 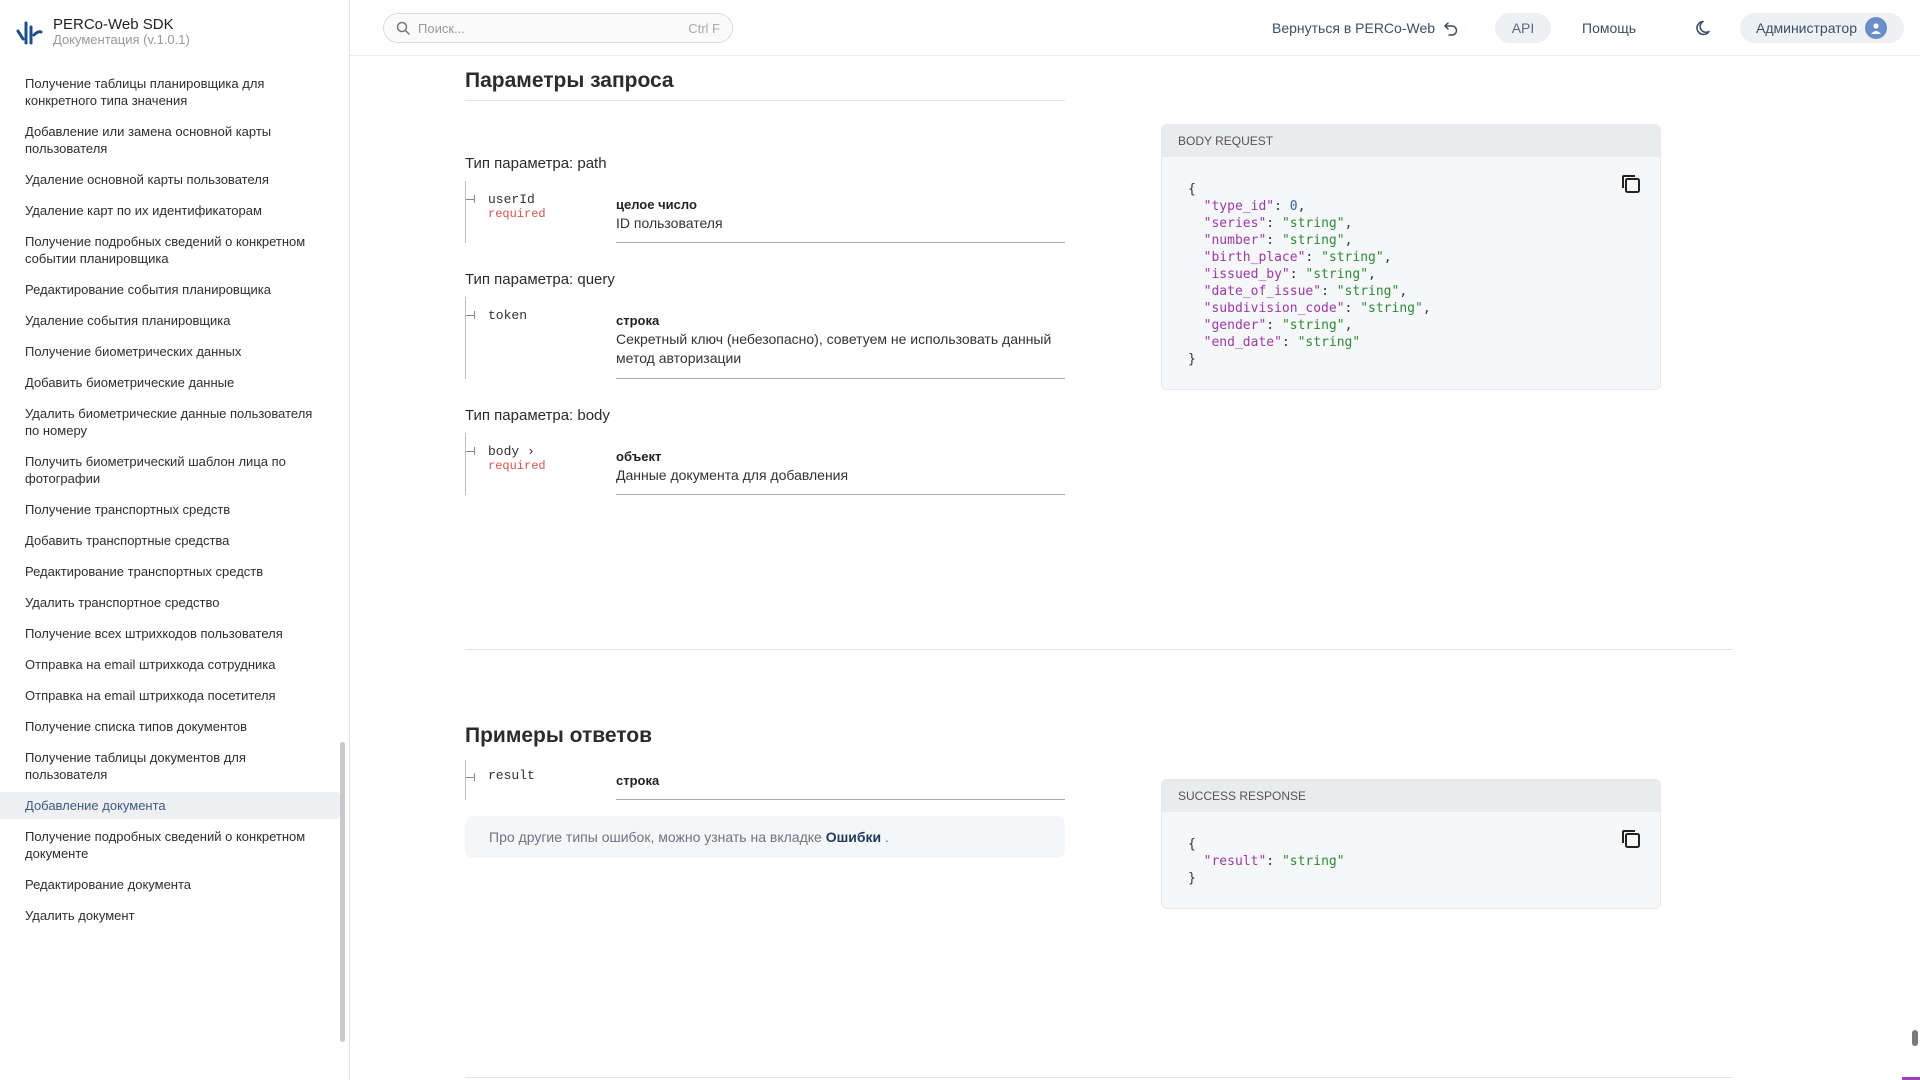 I want to click on success-response-panel: SUCCESS RESPONSE { "result": "string" }, so click(x=1411, y=844).